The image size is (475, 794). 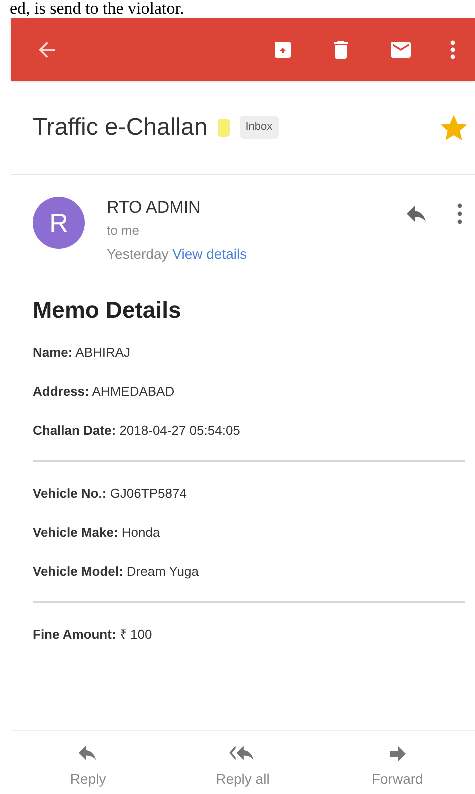 What do you see at coordinates (460, 214) in the screenshot?
I see `more-icon` at bounding box center [460, 214].